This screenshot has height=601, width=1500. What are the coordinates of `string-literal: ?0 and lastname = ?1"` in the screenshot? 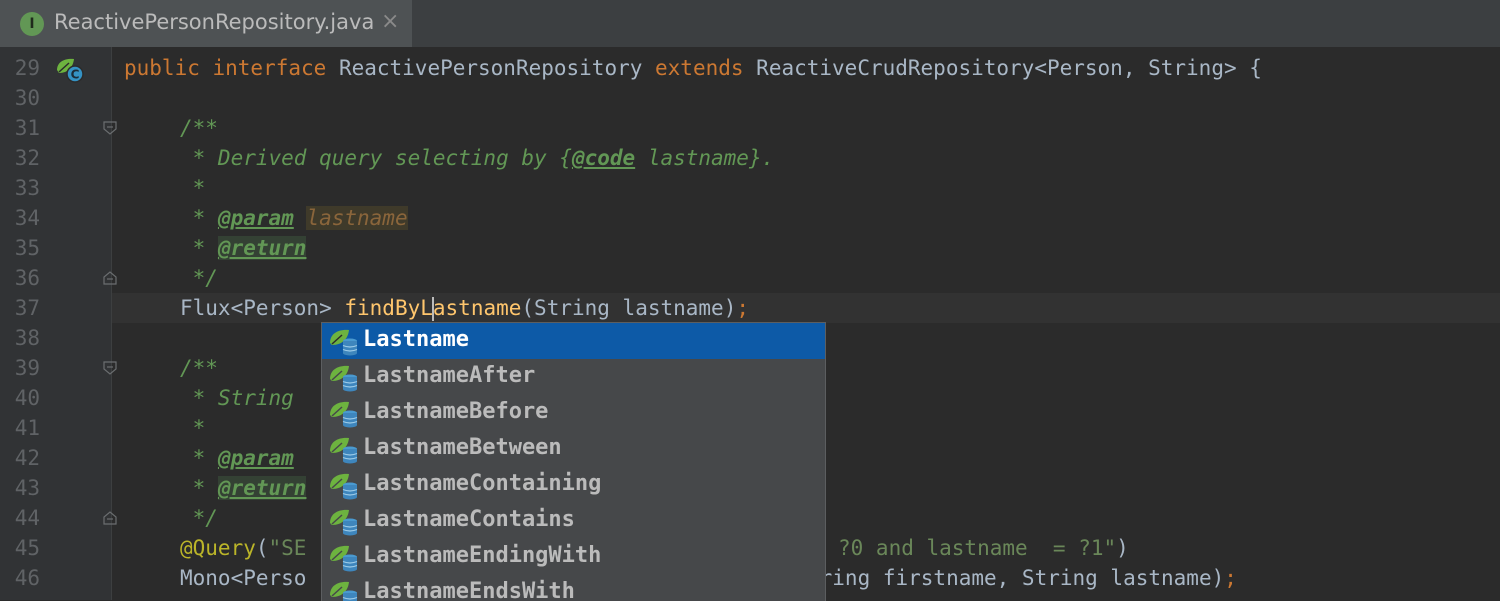 It's located at (977, 548).